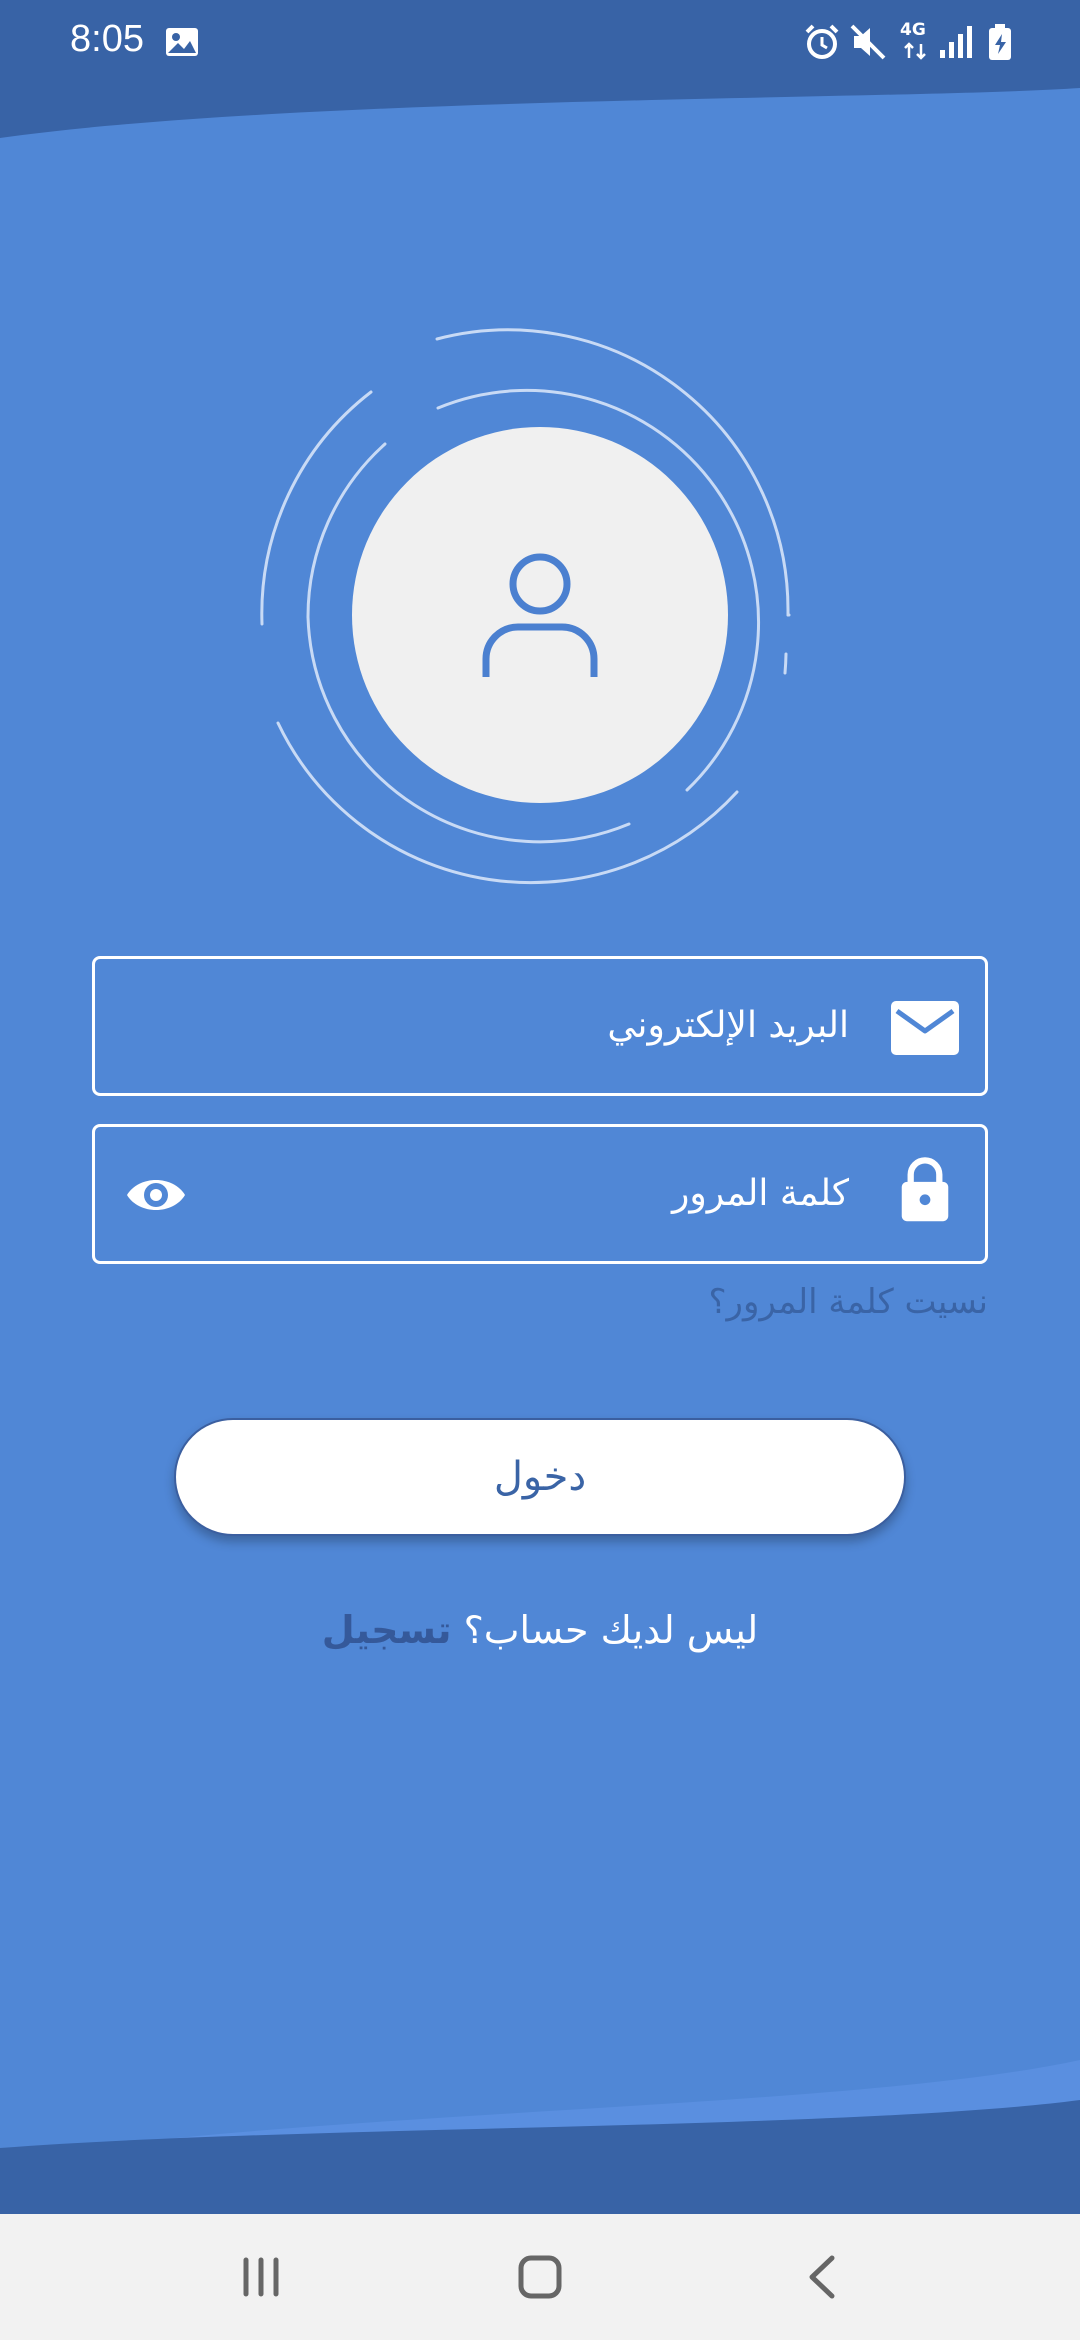 This screenshot has height=2340, width=1080. Describe the element at coordinates (540, 42) in the screenshot. I see `status-bar: 8:05 4G` at that location.